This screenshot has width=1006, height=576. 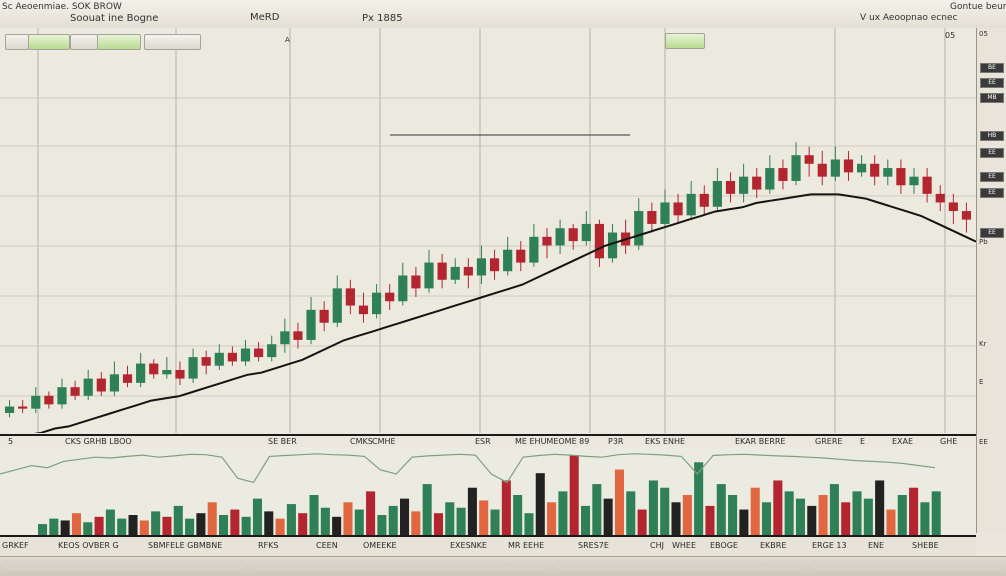 What do you see at coordinates (11, 441) in the screenshot?
I see `axis-label: 5` at bounding box center [11, 441].